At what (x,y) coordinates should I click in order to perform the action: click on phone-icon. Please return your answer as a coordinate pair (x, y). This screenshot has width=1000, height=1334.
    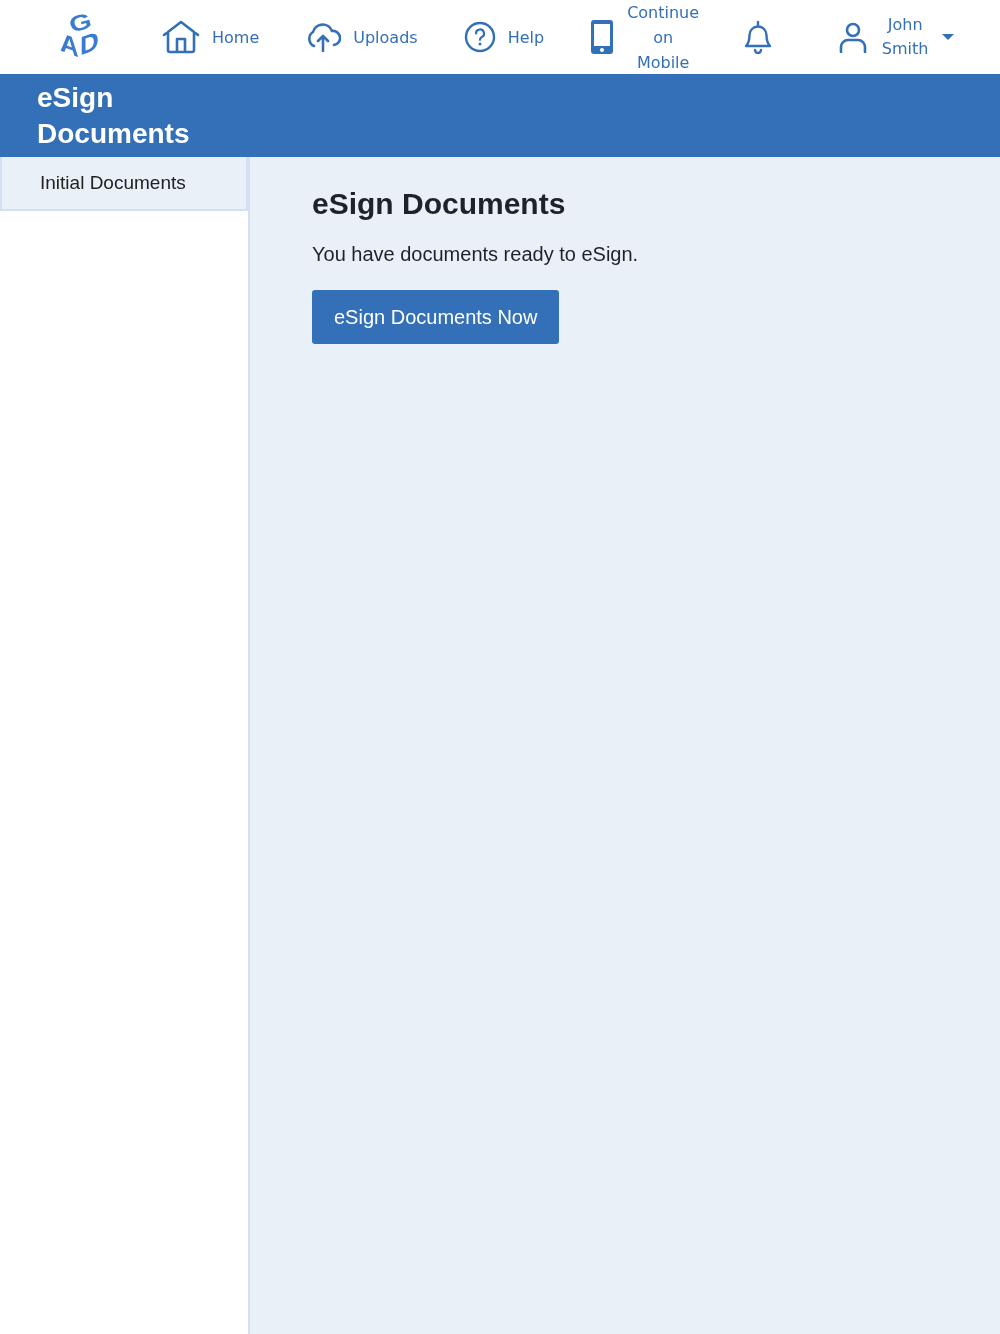
    Looking at the image, I should click on (602, 37).